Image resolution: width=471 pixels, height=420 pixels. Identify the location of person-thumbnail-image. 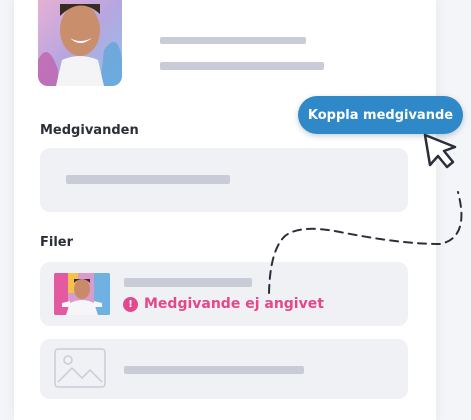
(82, 294).